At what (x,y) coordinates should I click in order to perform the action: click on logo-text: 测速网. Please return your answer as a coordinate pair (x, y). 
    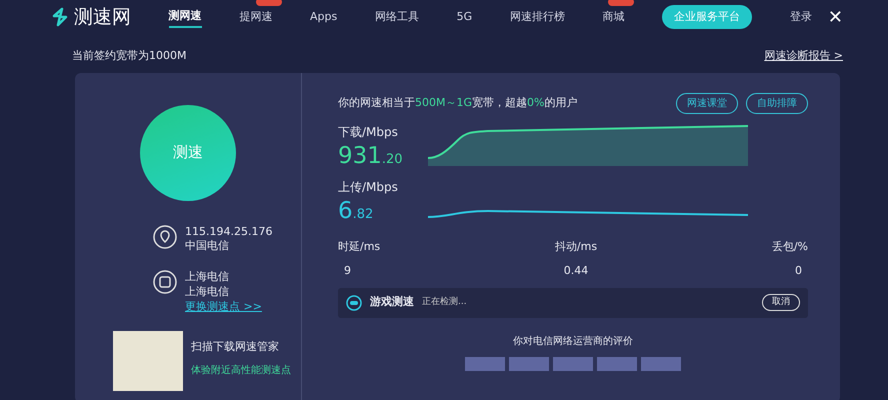
    Looking at the image, I should click on (102, 17).